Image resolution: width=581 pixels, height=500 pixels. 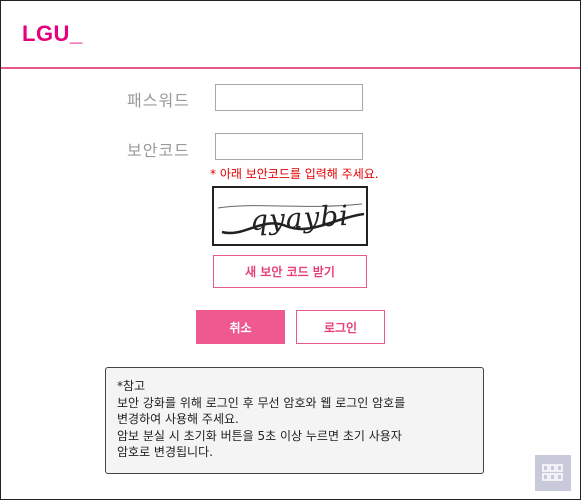 I want to click on new-captcha-button: 새 보안 코드 받기, so click(x=290, y=271).